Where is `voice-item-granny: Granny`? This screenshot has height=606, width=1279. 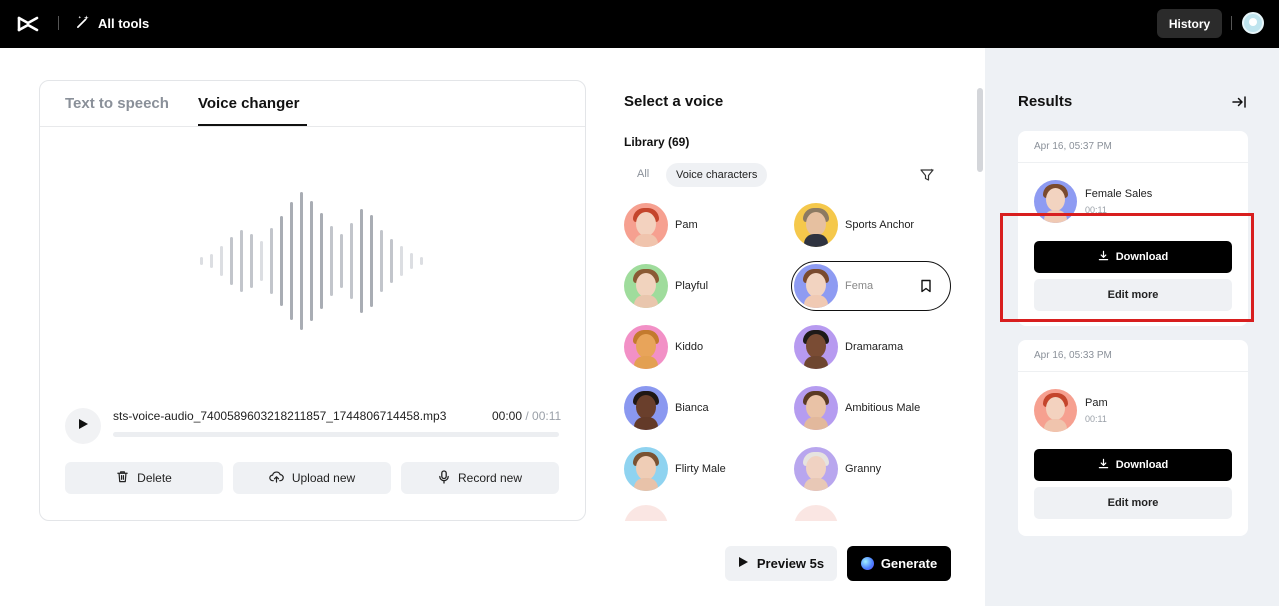
voice-item-granny: Granny is located at coordinates (837, 469).